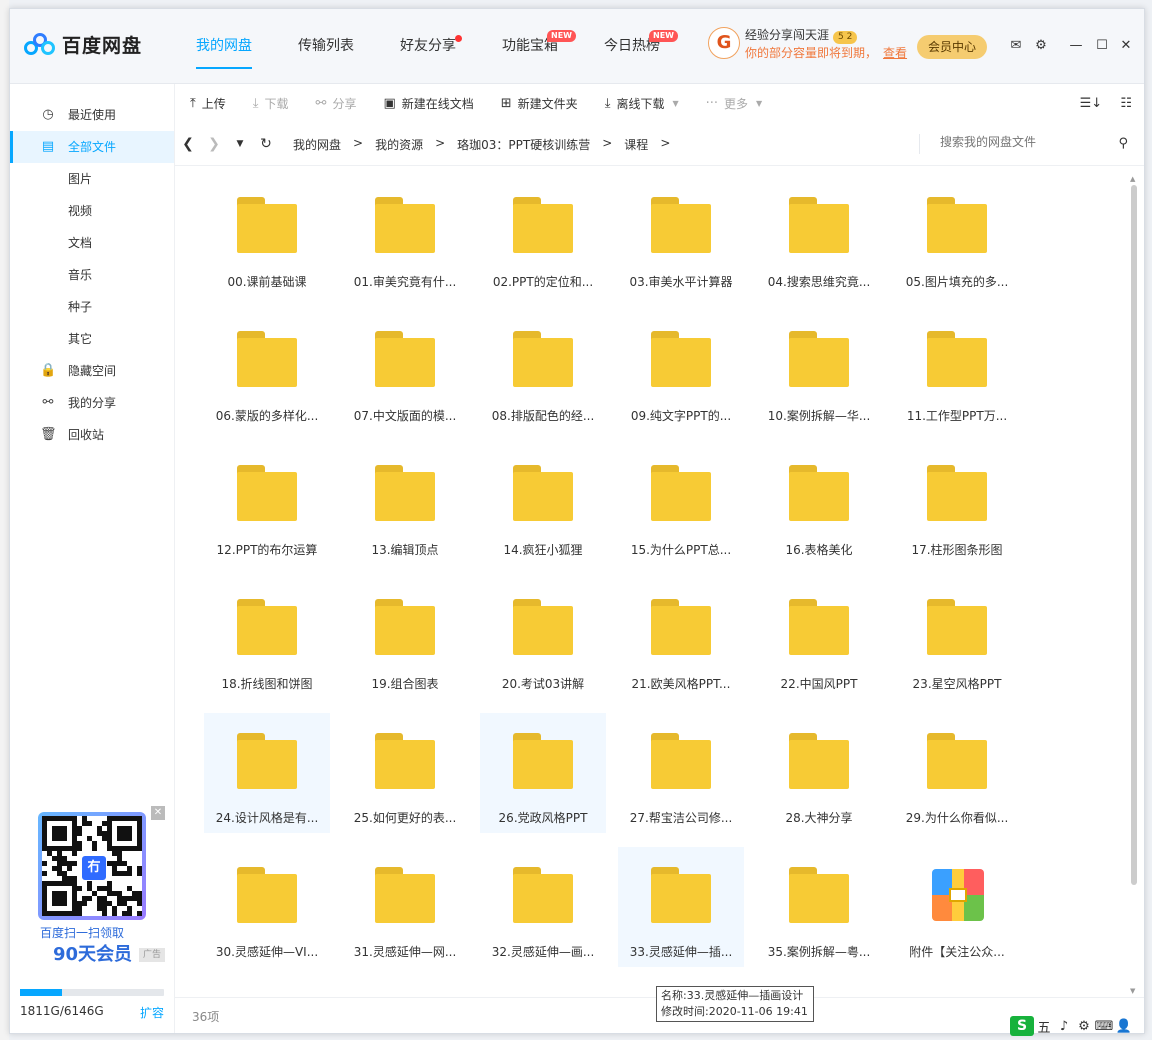 Image resolution: width=1152 pixels, height=1040 pixels. What do you see at coordinates (92, 211) in the screenshot?
I see `sidebar-item-3: 视频` at bounding box center [92, 211].